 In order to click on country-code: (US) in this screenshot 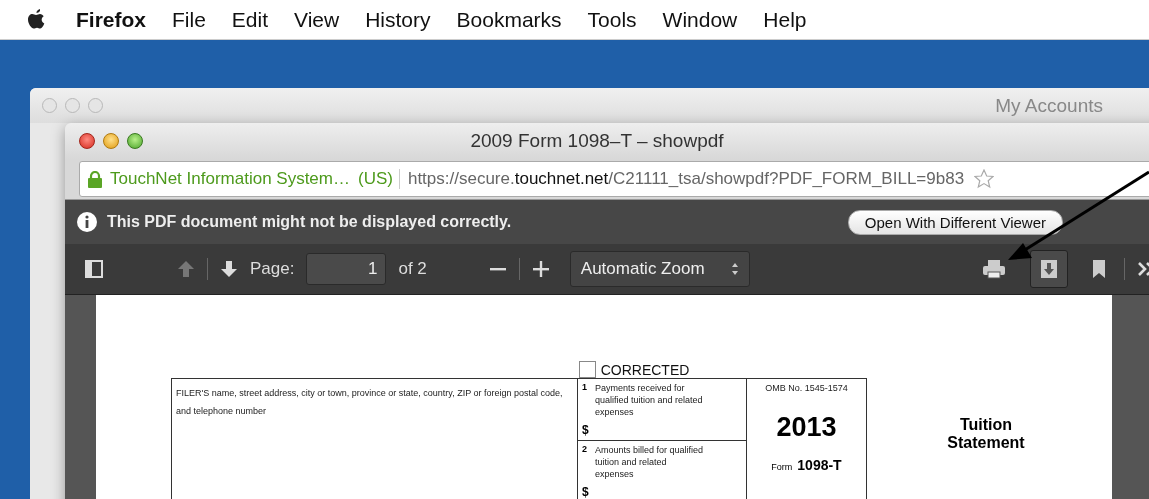, I will do `click(379, 179)`.